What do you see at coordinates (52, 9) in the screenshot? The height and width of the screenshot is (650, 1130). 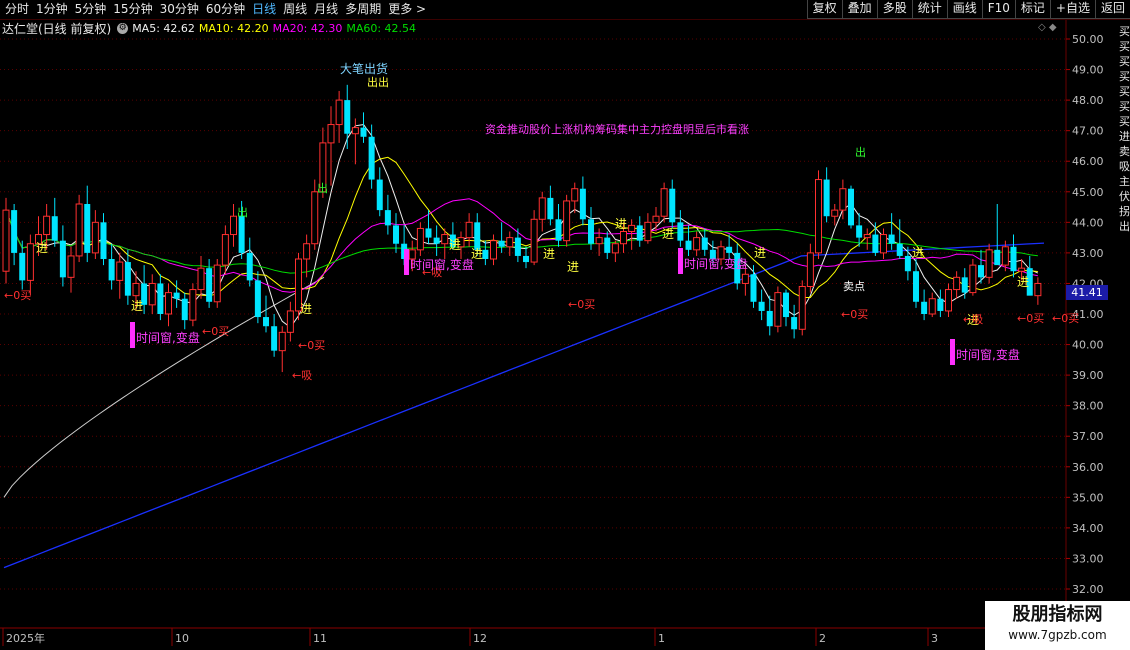 I see `period-tab: 1分钟` at bounding box center [52, 9].